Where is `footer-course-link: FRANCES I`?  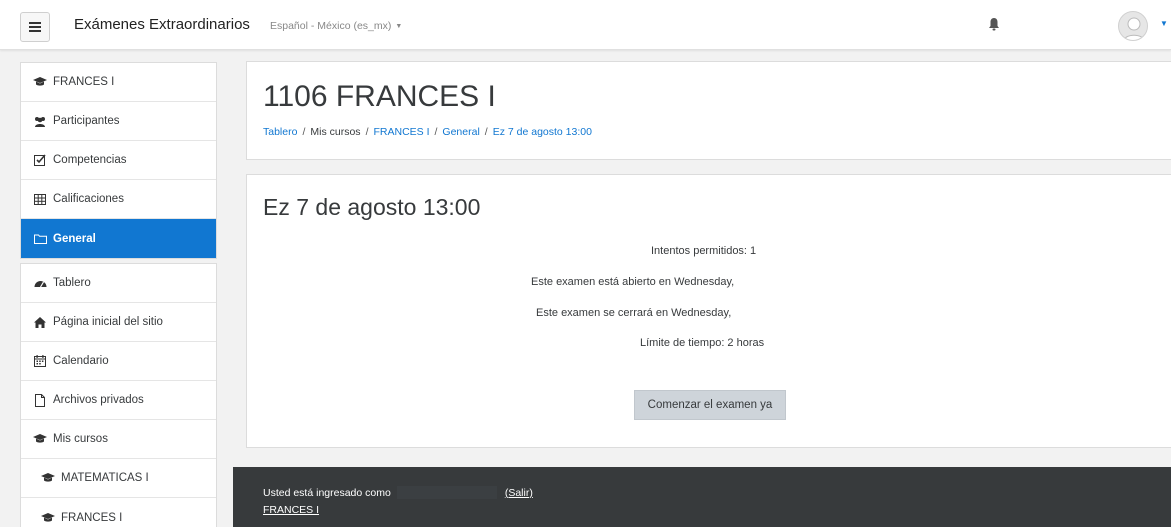 footer-course-link: FRANCES I is located at coordinates (291, 510).